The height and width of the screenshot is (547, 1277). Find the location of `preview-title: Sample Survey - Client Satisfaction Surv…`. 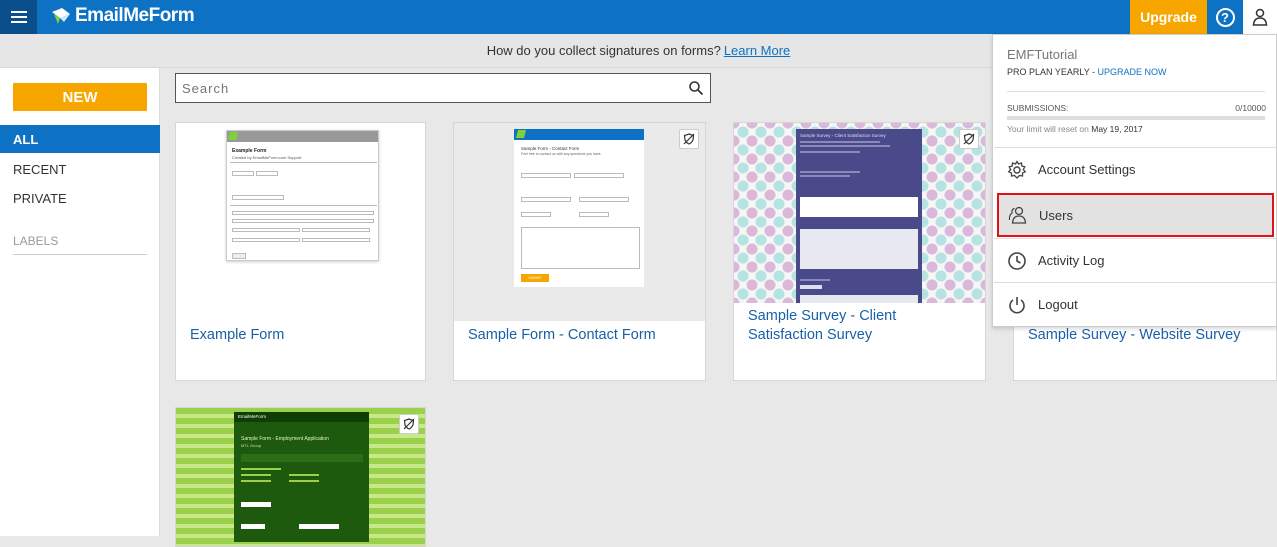

preview-title: Sample Survey - Client Satisfaction Surv… is located at coordinates (843, 135).